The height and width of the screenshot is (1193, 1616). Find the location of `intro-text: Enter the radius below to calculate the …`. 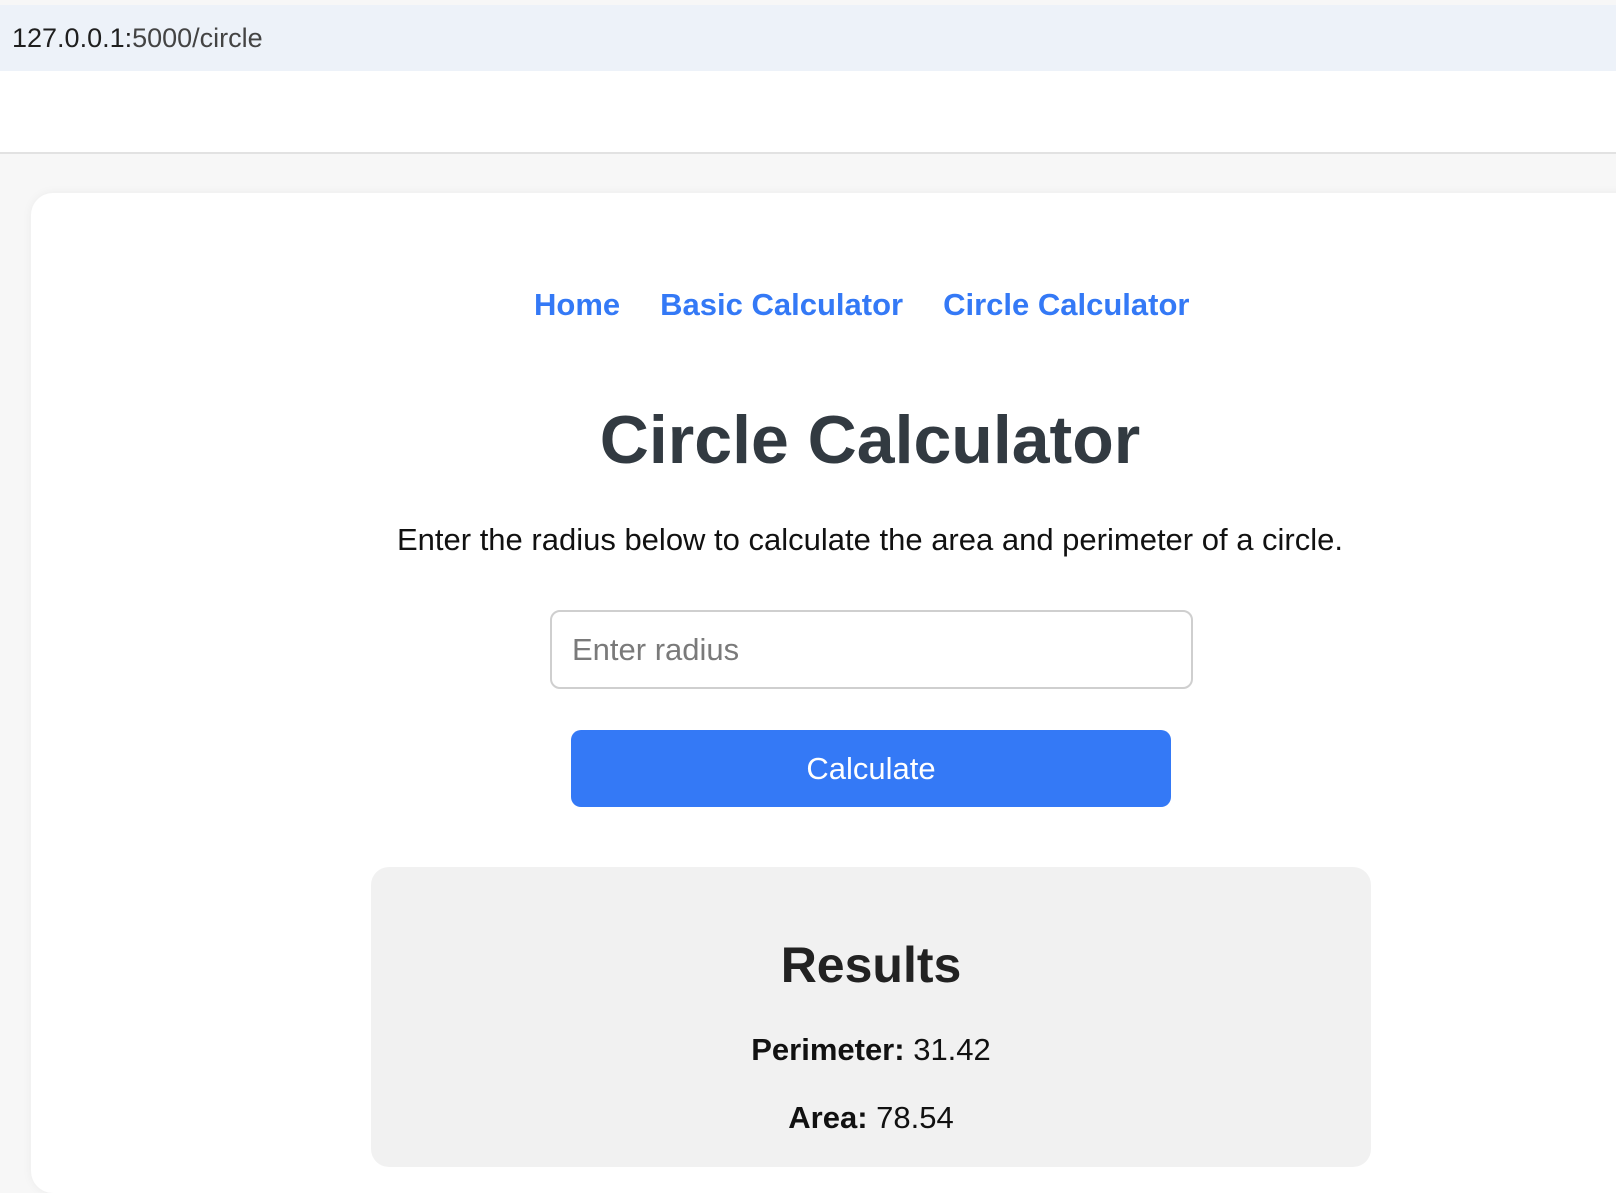

intro-text: Enter the radius below to calculate the … is located at coordinates (869, 539).